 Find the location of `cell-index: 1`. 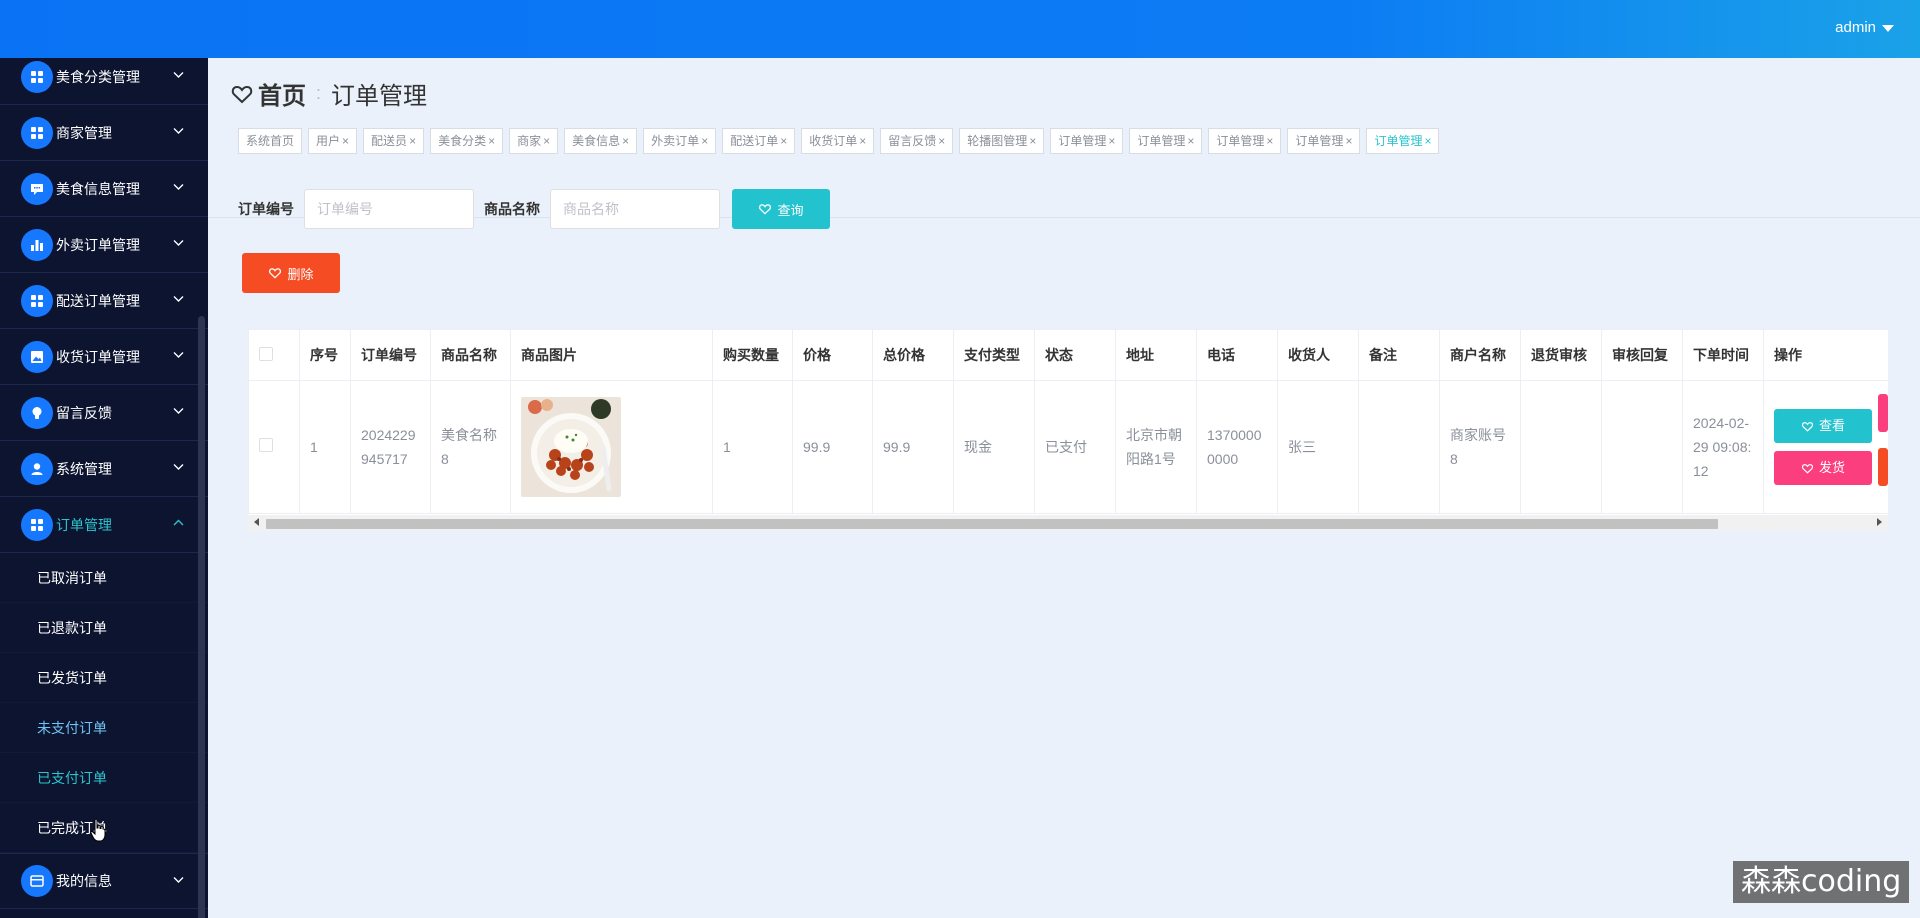

cell-index: 1 is located at coordinates (325, 447).